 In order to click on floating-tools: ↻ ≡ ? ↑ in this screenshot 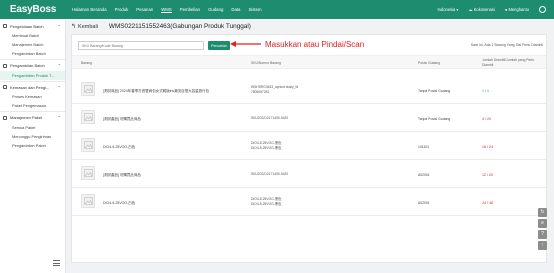, I will do `click(542, 230)`.